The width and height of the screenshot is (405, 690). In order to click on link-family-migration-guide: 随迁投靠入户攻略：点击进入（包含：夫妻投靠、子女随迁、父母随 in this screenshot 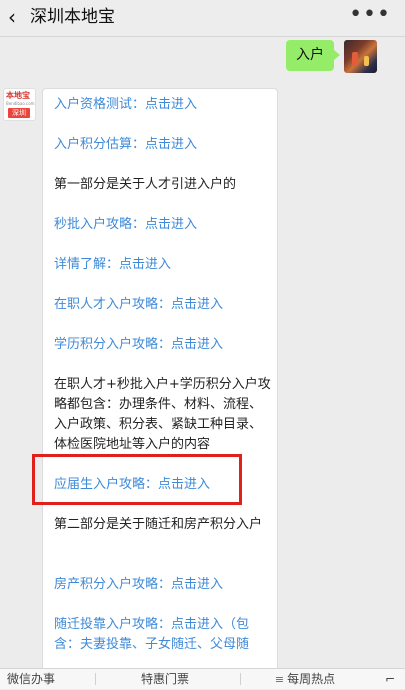, I will do `click(164, 635)`.